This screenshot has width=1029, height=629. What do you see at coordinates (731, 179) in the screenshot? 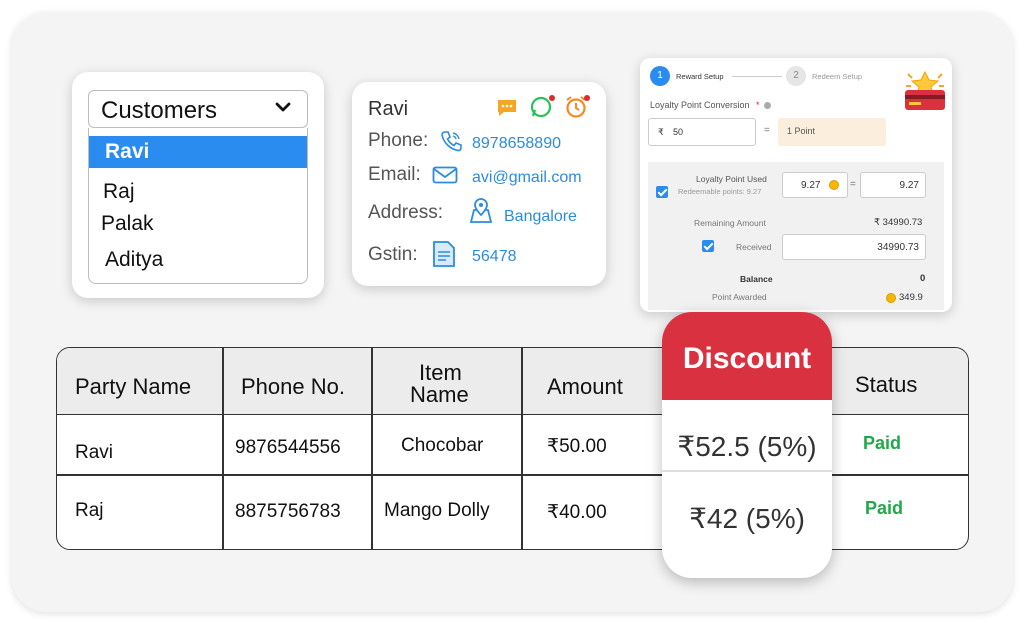
I see `loyalty-used-label: Loyalty Point Used` at bounding box center [731, 179].